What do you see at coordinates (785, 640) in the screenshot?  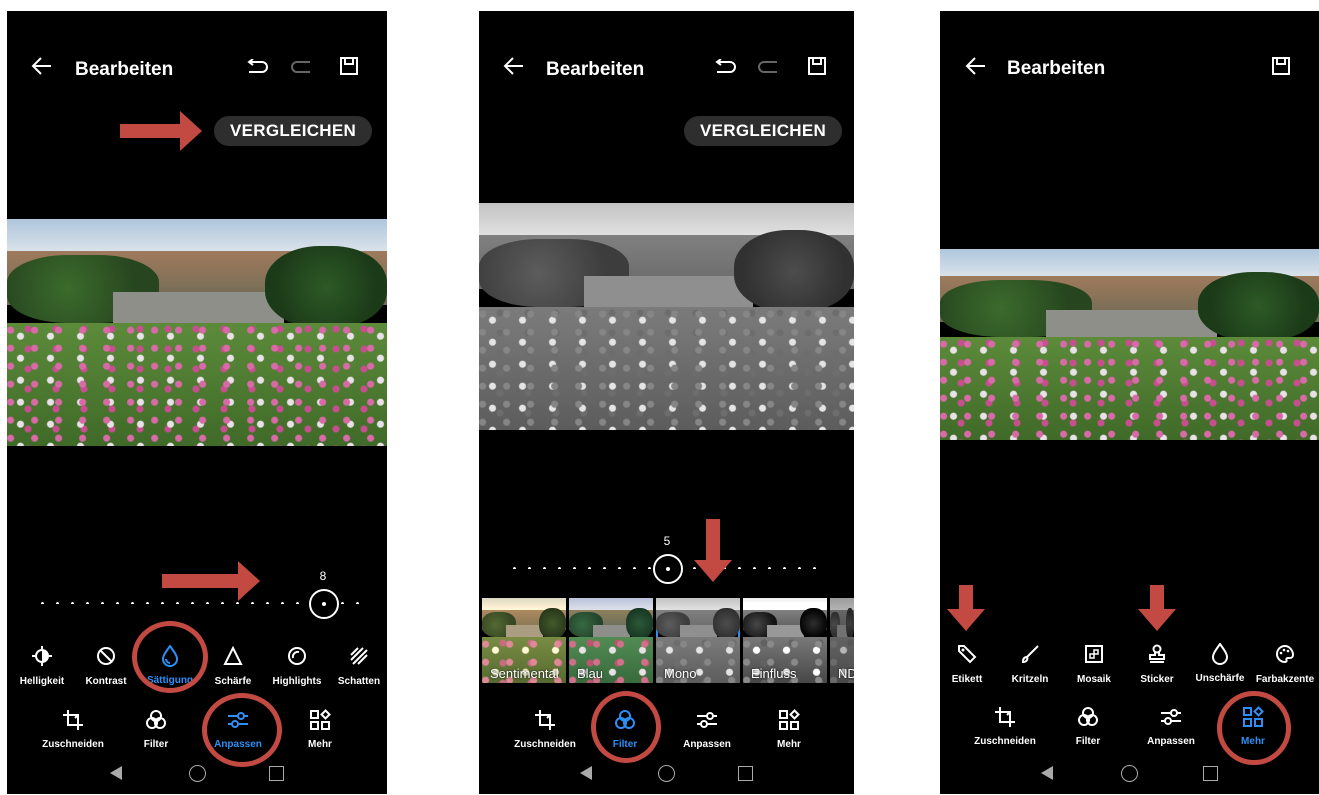 I see `filter-thumb-einfluss: Einfluss` at bounding box center [785, 640].